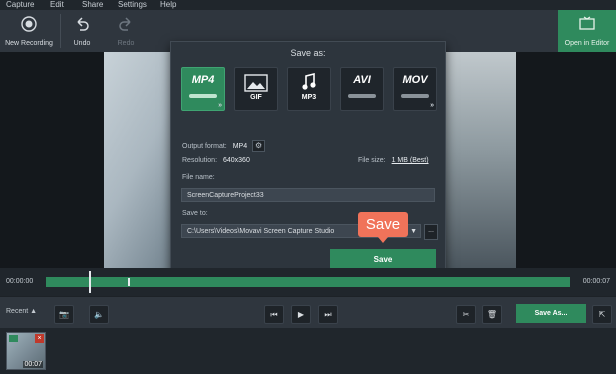 The height and width of the screenshot is (374, 616). What do you see at coordinates (308, 351) in the screenshot?
I see `recent-tray: × 00:07` at bounding box center [308, 351].